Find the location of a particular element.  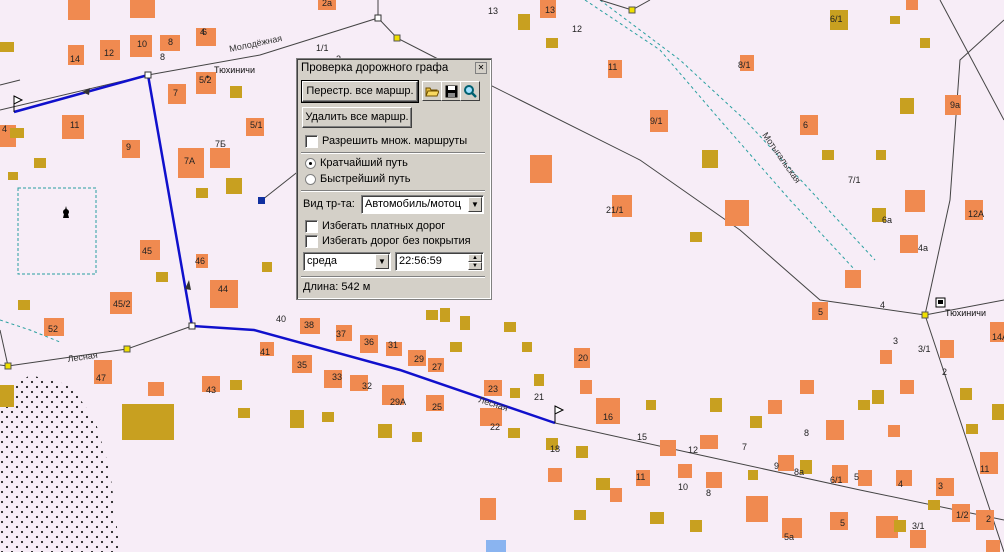

house-number-label: 5а is located at coordinates (789, 537).